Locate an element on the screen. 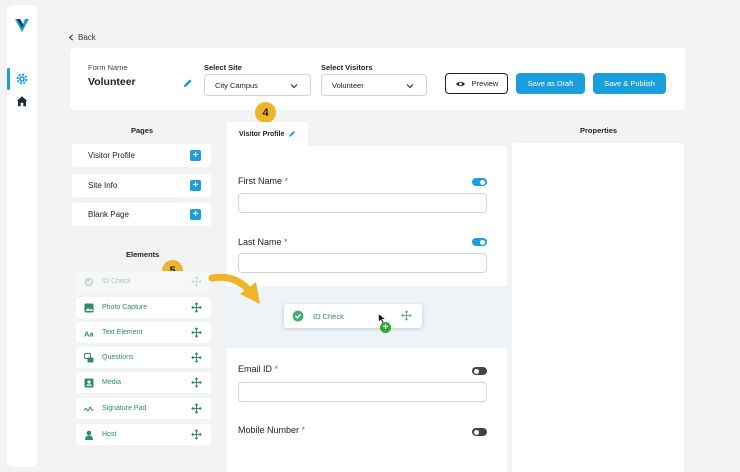 The image size is (740, 472). page-item-site-info: Site Info + is located at coordinates (141, 185).